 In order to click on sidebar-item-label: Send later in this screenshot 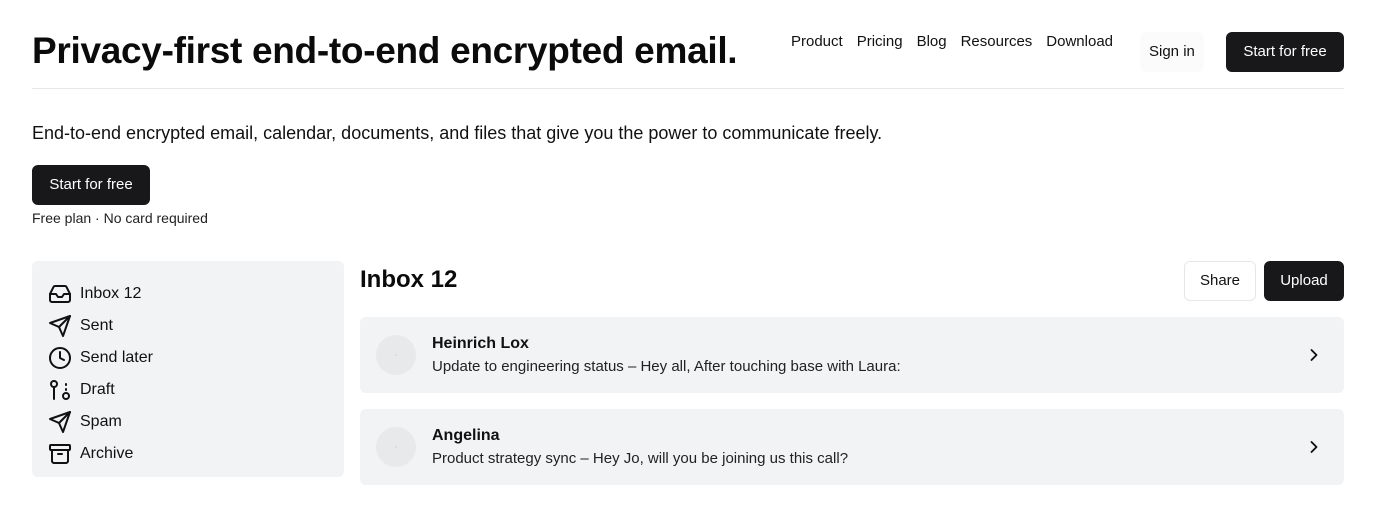, I will do `click(116, 357)`.